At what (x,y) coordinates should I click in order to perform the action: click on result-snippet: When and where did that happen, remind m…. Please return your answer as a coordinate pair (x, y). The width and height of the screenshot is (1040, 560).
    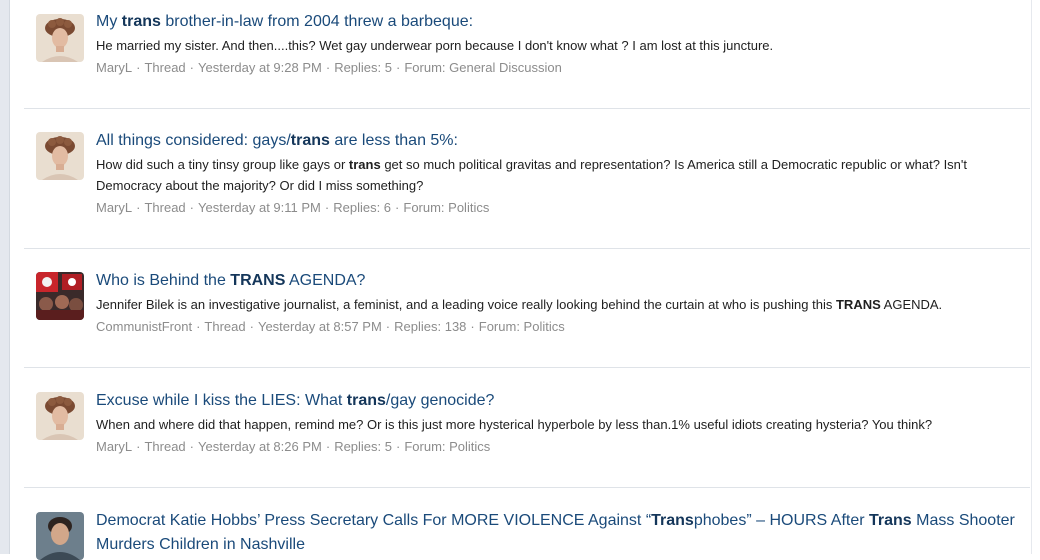
    Looking at the image, I should click on (514, 424).